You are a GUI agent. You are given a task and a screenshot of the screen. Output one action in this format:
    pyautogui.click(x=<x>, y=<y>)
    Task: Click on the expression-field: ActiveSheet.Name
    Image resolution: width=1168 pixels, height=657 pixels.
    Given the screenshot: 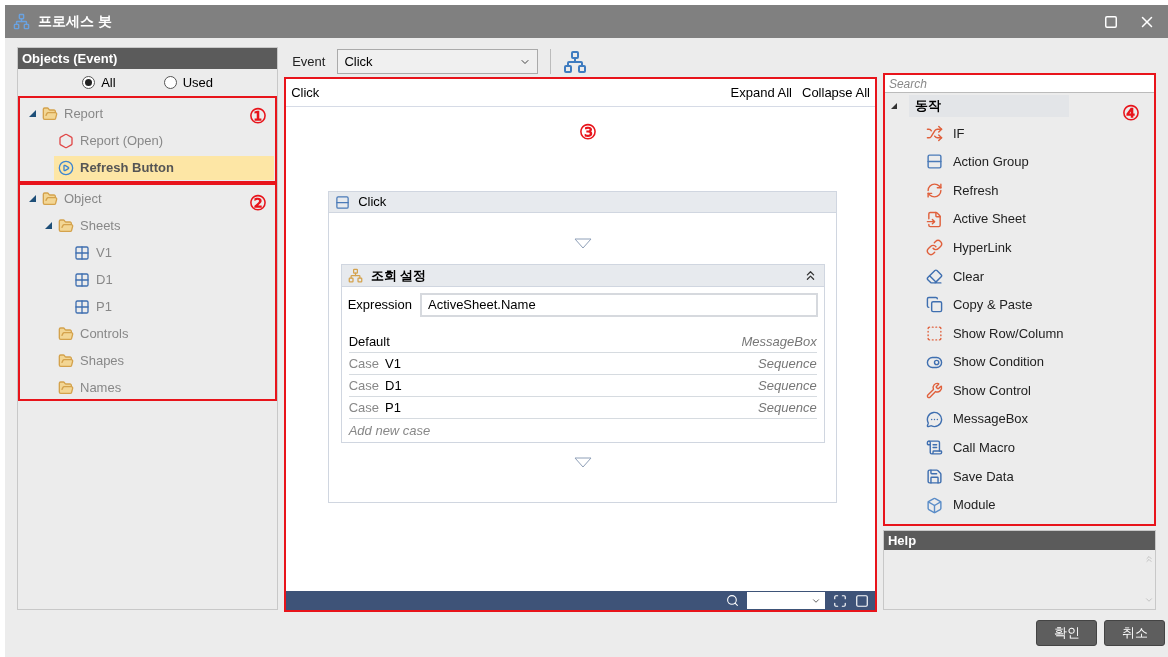 What is the action you would take?
    pyautogui.click(x=618, y=305)
    